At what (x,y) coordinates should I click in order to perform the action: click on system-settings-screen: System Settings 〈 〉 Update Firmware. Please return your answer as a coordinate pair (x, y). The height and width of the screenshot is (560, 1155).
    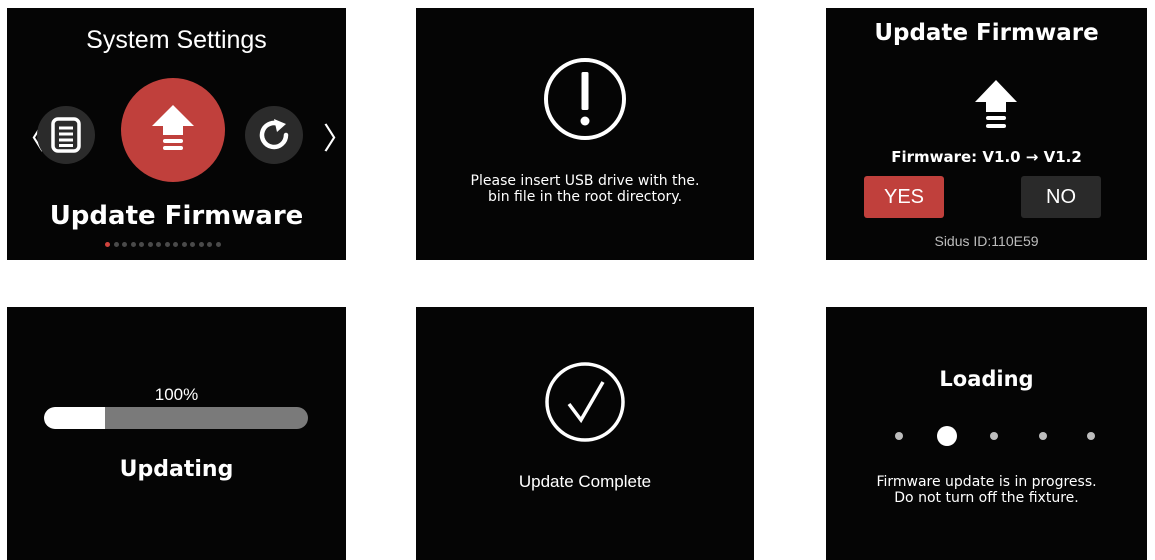
    Looking at the image, I should click on (176, 134).